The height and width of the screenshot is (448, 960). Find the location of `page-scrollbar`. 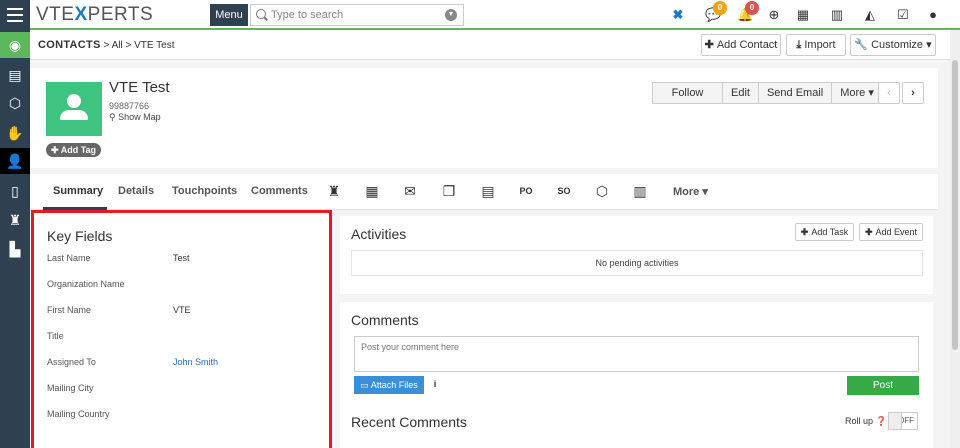

page-scrollbar is located at coordinates (955, 239).